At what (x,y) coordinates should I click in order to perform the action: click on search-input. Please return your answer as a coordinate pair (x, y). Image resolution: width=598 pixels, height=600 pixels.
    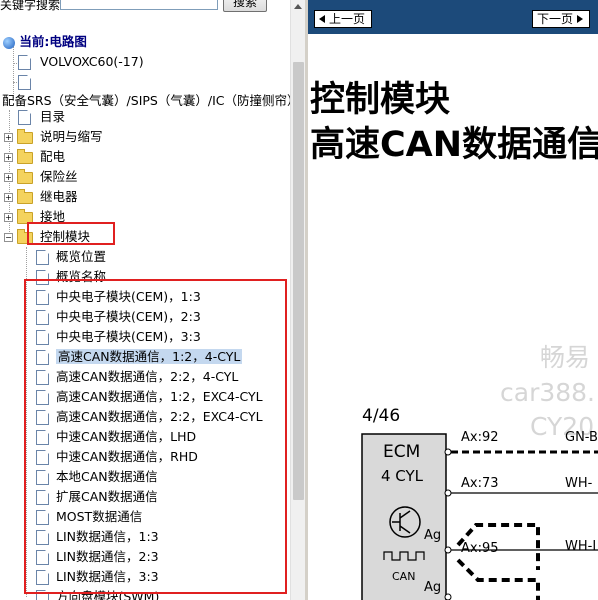
    Looking at the image, I should click on (139, 5).